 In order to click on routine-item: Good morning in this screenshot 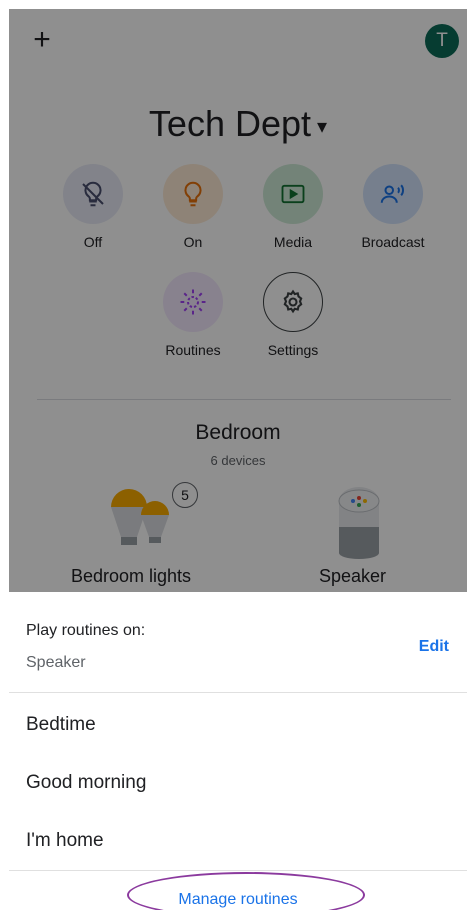, I will do `click(86, 783)`.